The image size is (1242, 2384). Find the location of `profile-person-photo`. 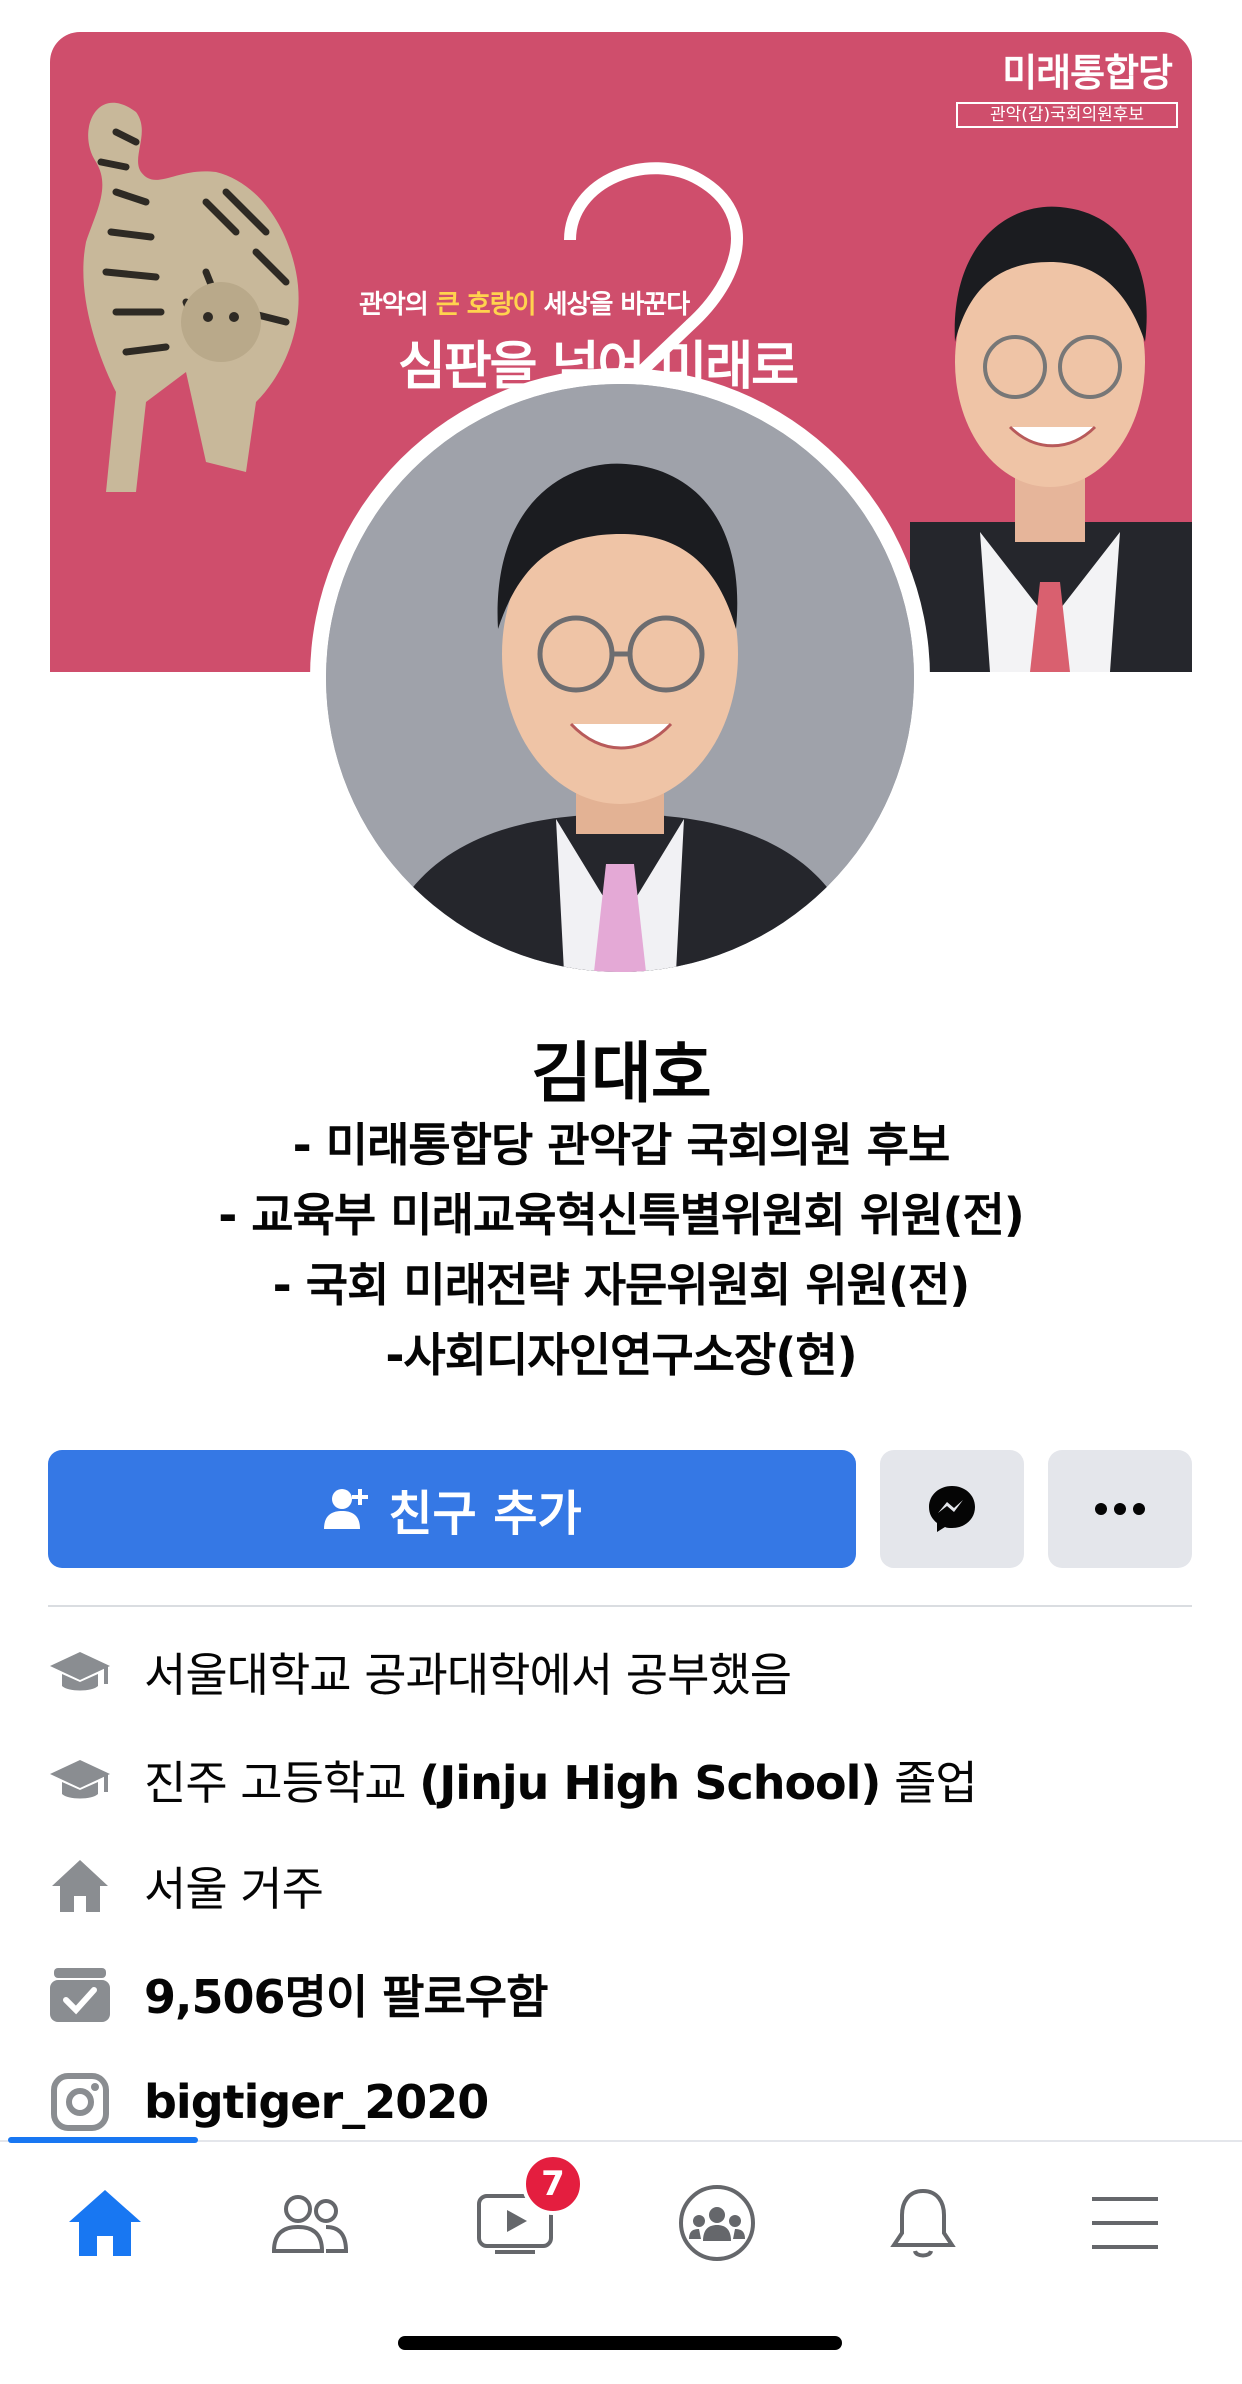

profile-person-photo is located at coordinates (620, 678).